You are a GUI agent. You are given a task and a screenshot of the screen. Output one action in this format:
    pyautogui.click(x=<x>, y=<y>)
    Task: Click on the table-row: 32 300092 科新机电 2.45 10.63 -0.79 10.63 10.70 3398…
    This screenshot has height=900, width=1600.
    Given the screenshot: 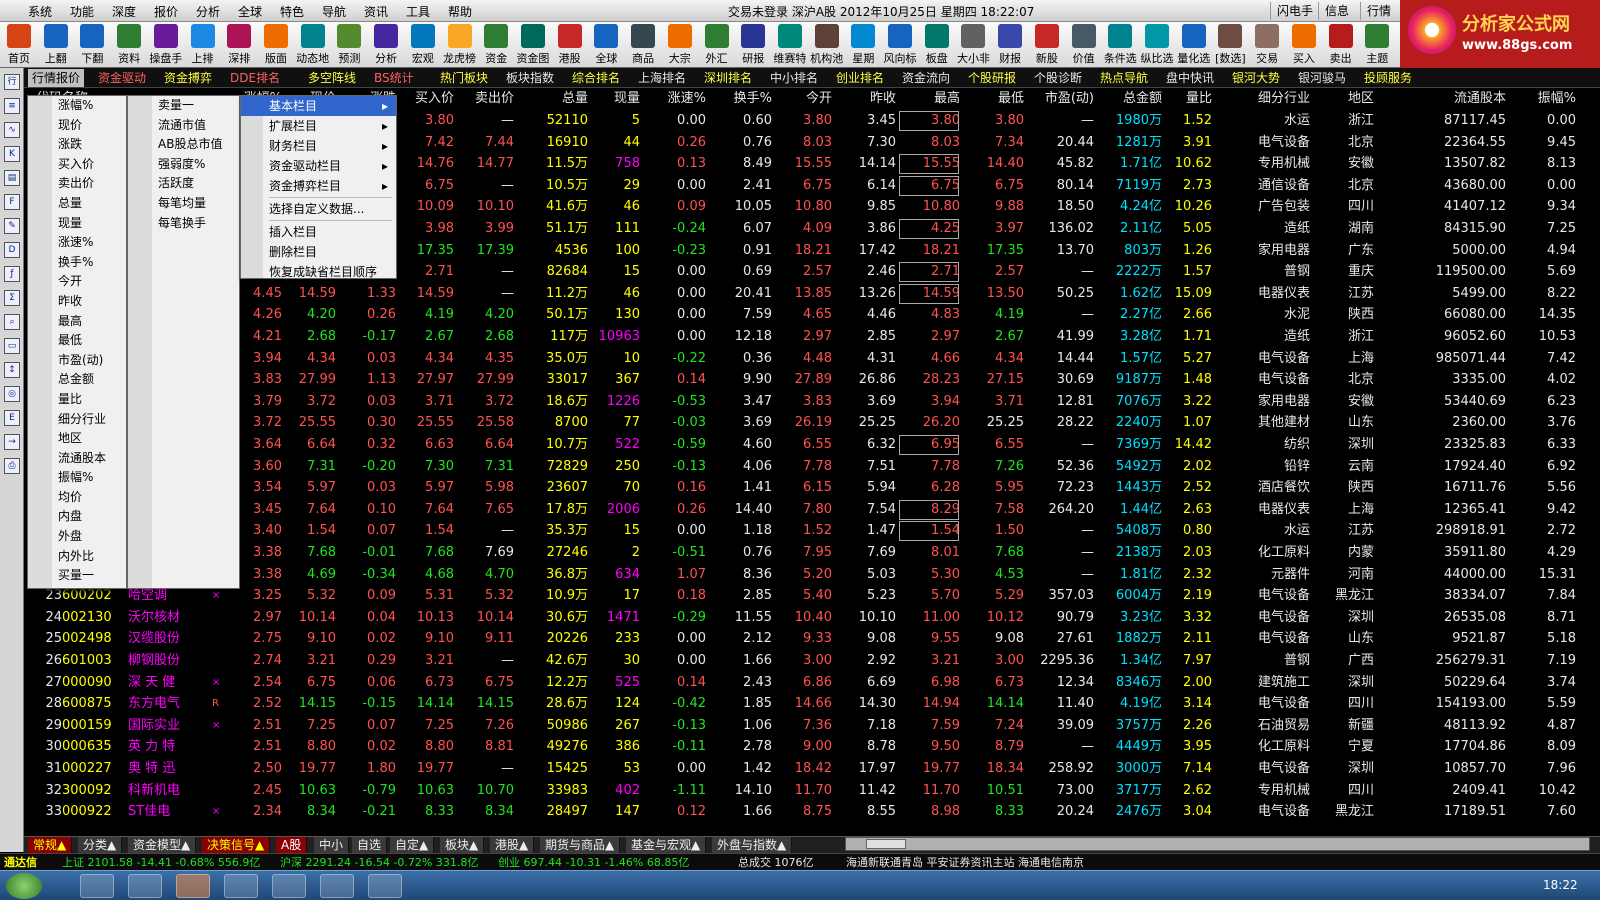 What is the action you would take?
    pyautogui.click(x=808, y=791)
    